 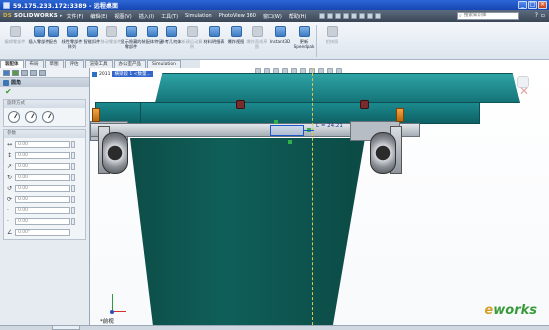 I want to click on rotation-options, so click(x=44, y=117).